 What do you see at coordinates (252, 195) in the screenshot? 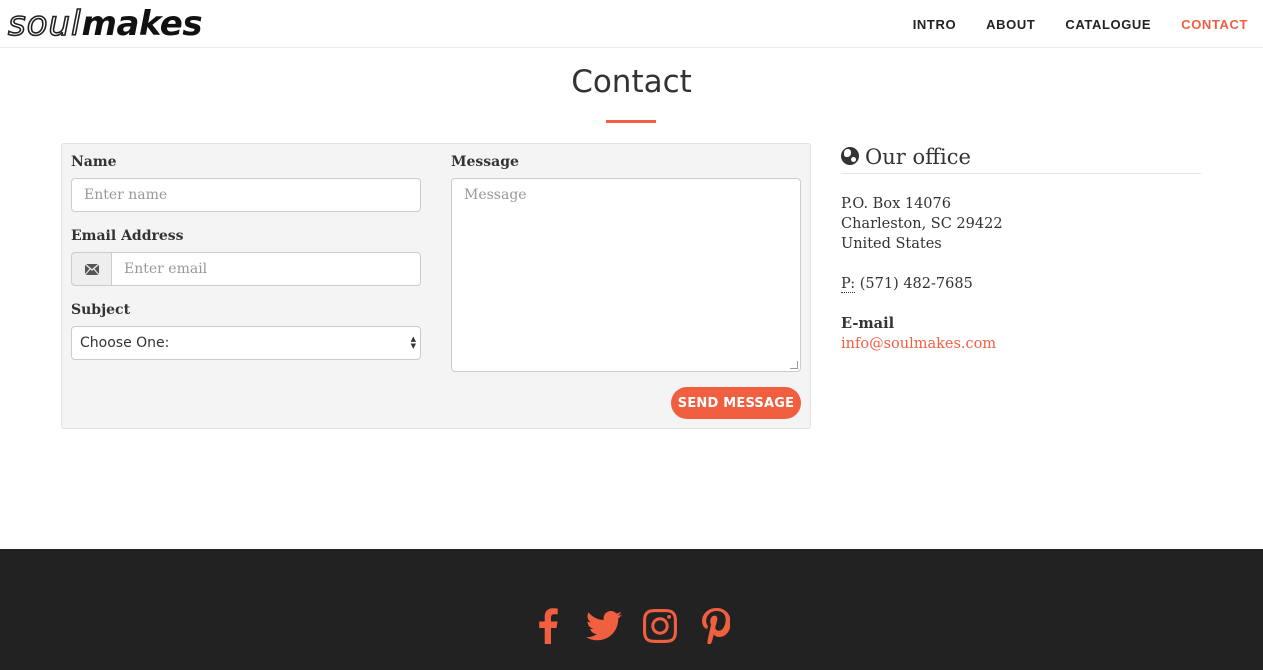
I see `name-input` at bounding box center [252, 195].